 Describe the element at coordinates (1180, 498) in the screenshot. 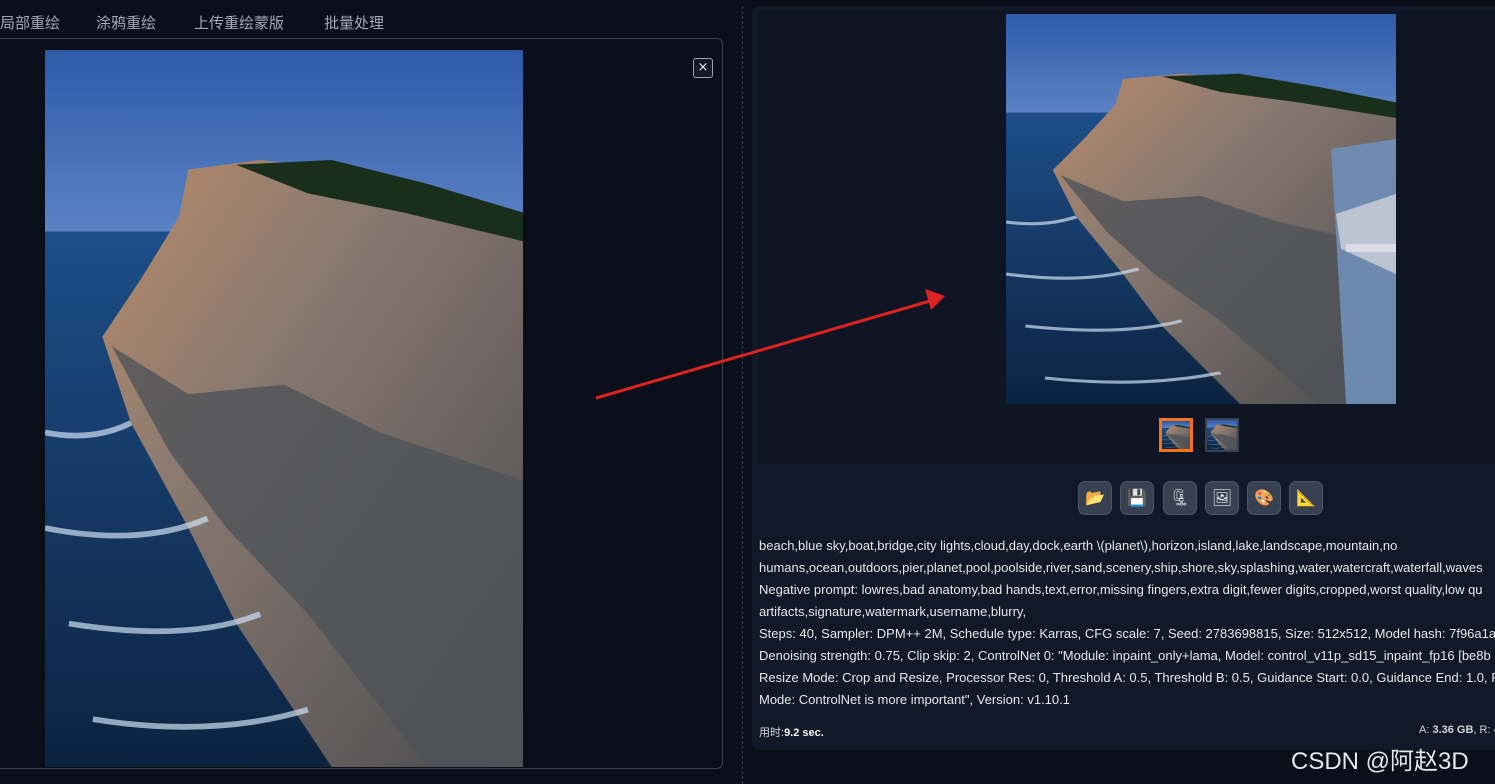

I see `zip-icon: 🗜` at that location.